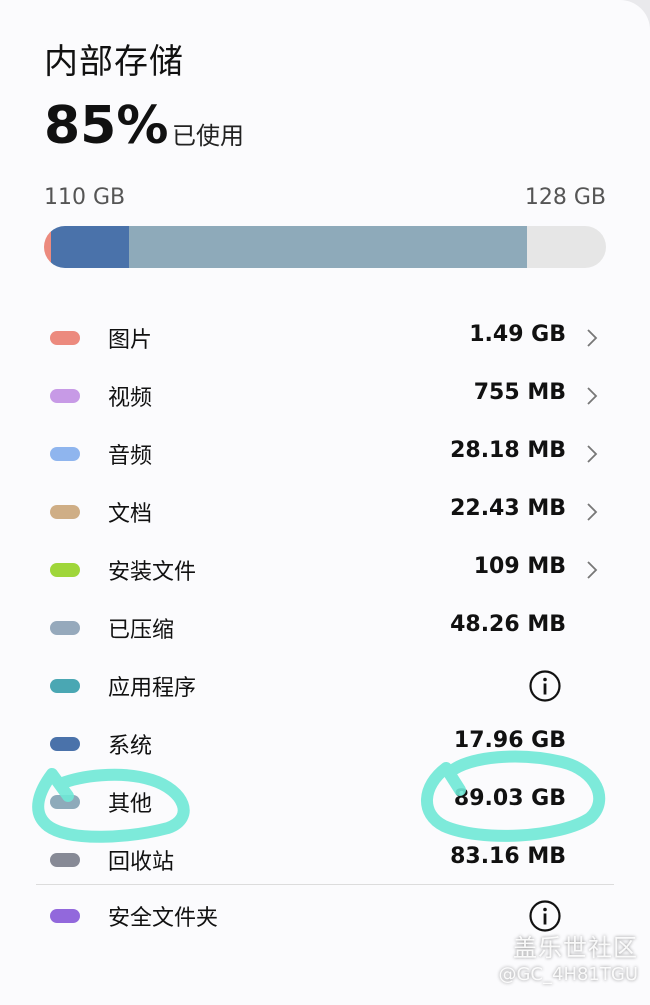 This screenshot has height=1005, width=650. Describe the element at coordinates (65, 916) in the screenshot. I see `secure-folder-color-dot` at that location.